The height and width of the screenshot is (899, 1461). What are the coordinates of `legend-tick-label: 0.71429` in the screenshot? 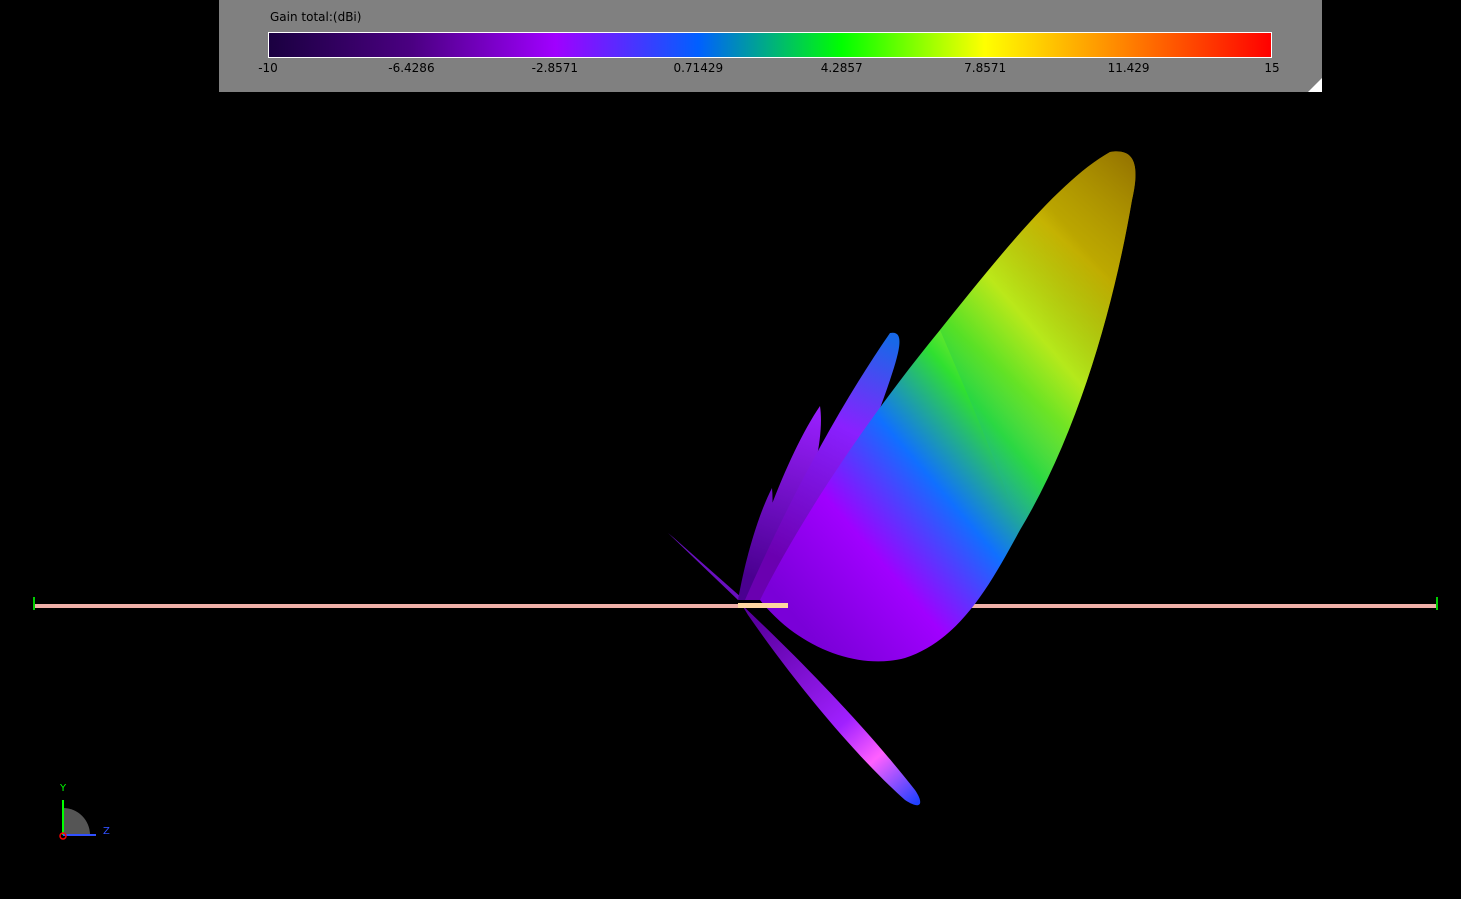 It's located at (698, 68).